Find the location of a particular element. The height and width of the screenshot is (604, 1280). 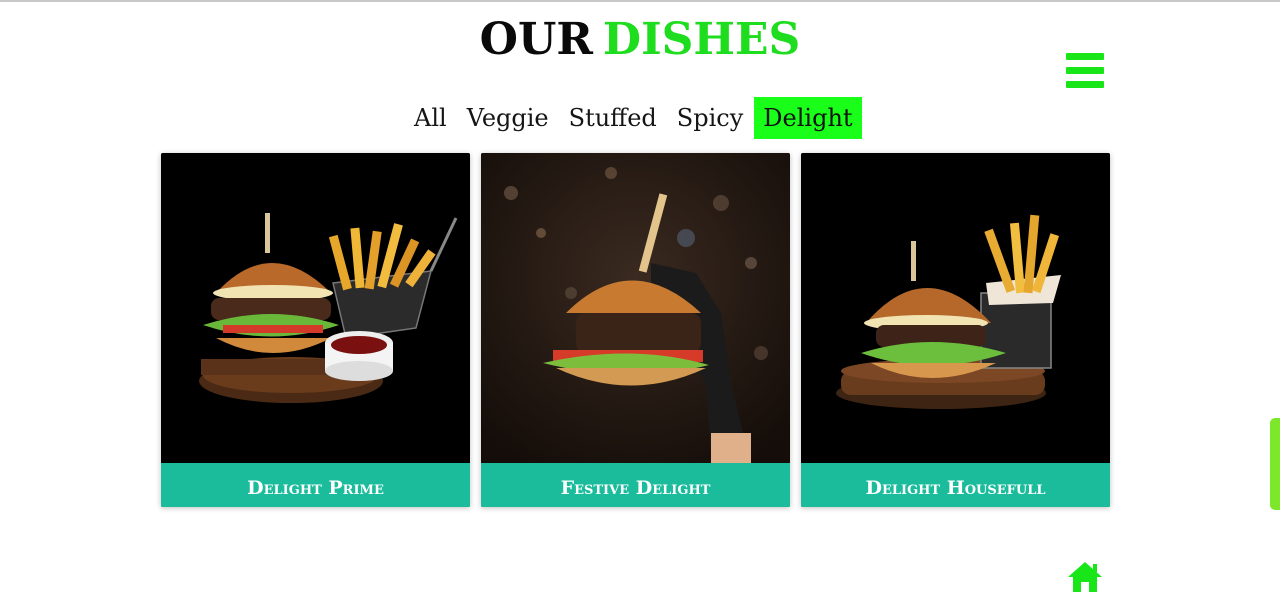

hamburger-menu-icon is located at coordinates (1085, 71).